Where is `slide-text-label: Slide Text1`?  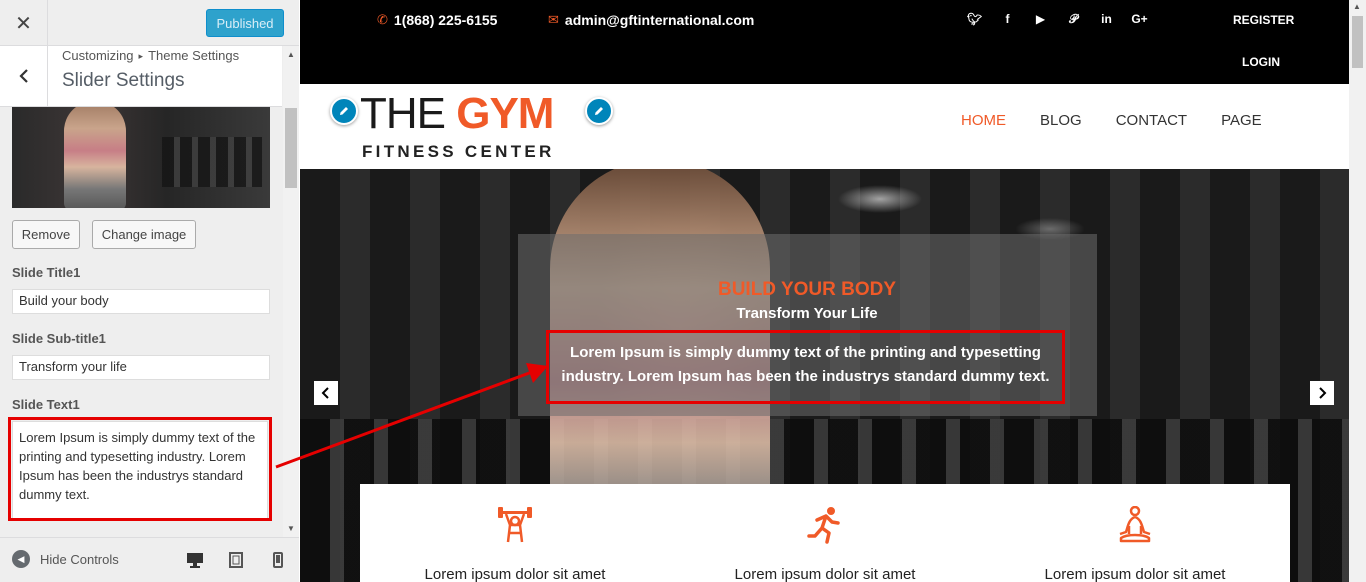
slide-text-label: Slide Text1 is located at coordinates (46, 404).